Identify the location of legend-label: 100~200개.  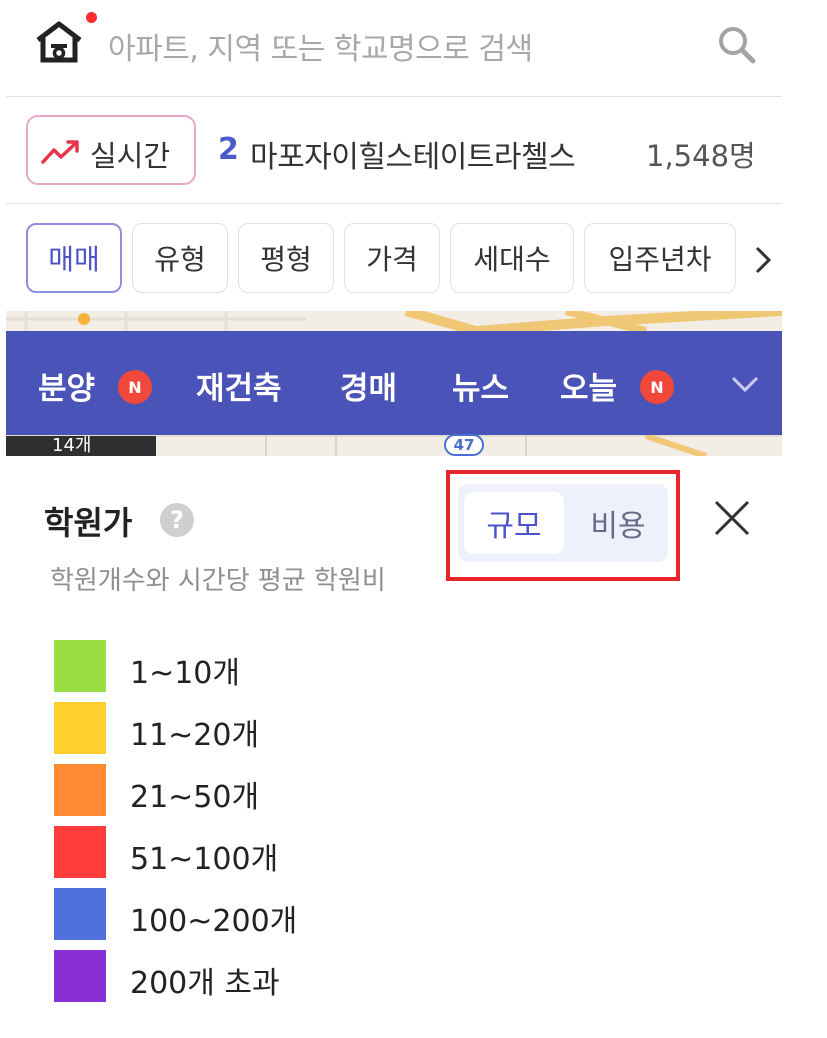
(214, 921).